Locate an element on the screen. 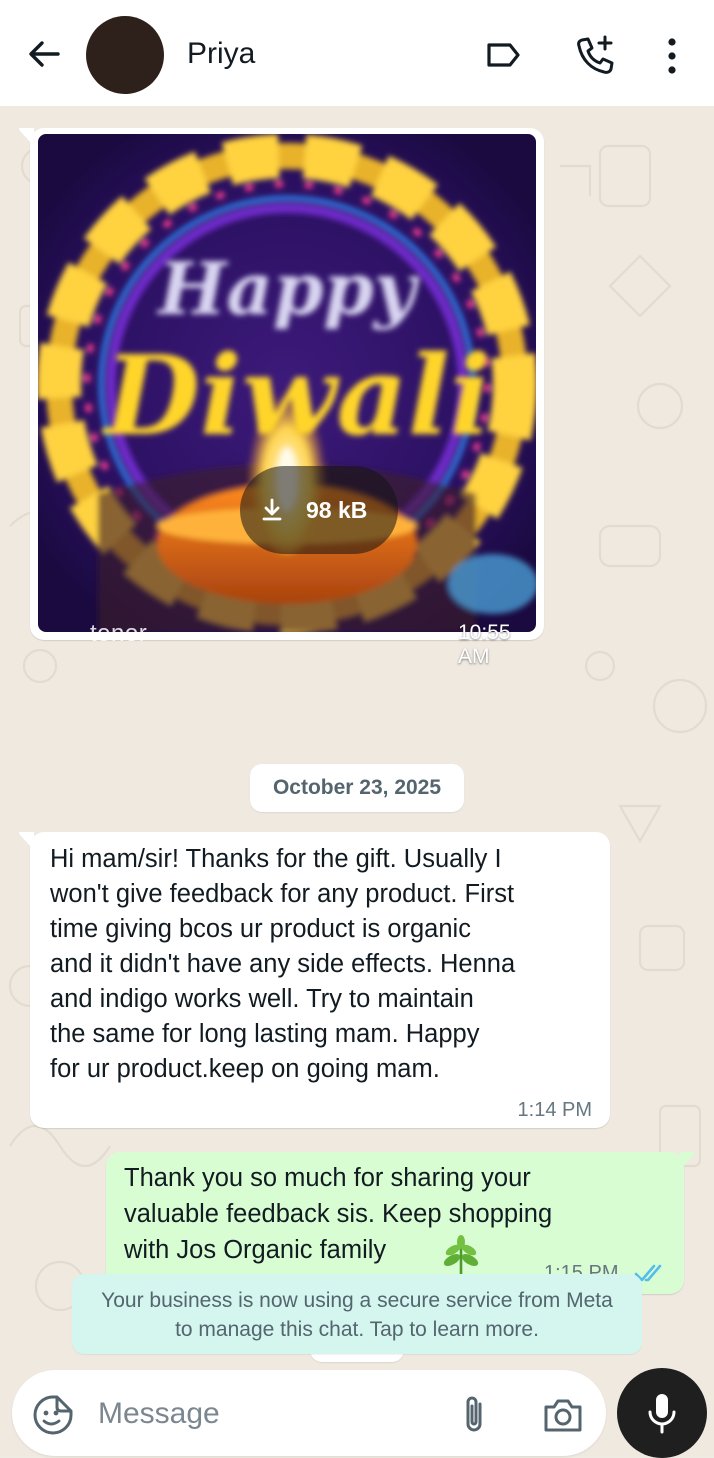 Image resolution: width=714 pixels, height=1458 pixels. chat-header: Priya is located at coordinates (357, 53).